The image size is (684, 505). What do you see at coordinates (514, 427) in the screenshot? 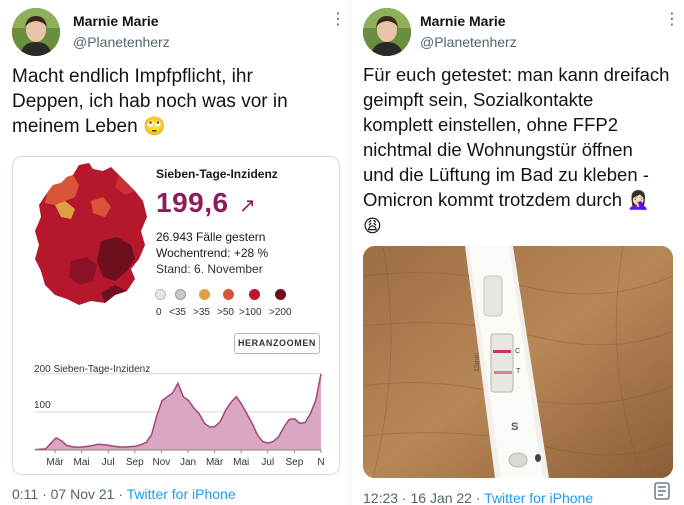
I see `sample-label: S` at bounding box center [514, 427].